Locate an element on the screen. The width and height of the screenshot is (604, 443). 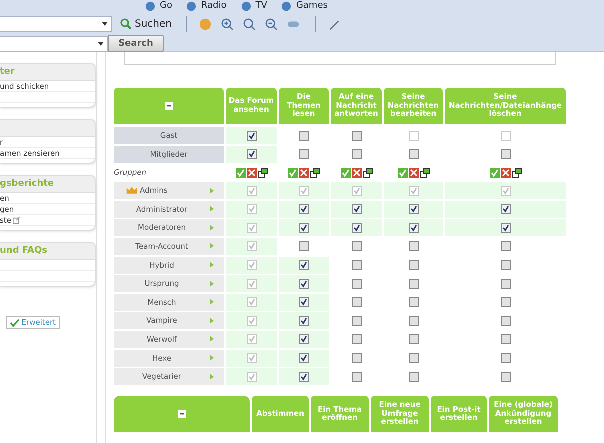
zoom-out-icon is located at coordinates (271, 24).